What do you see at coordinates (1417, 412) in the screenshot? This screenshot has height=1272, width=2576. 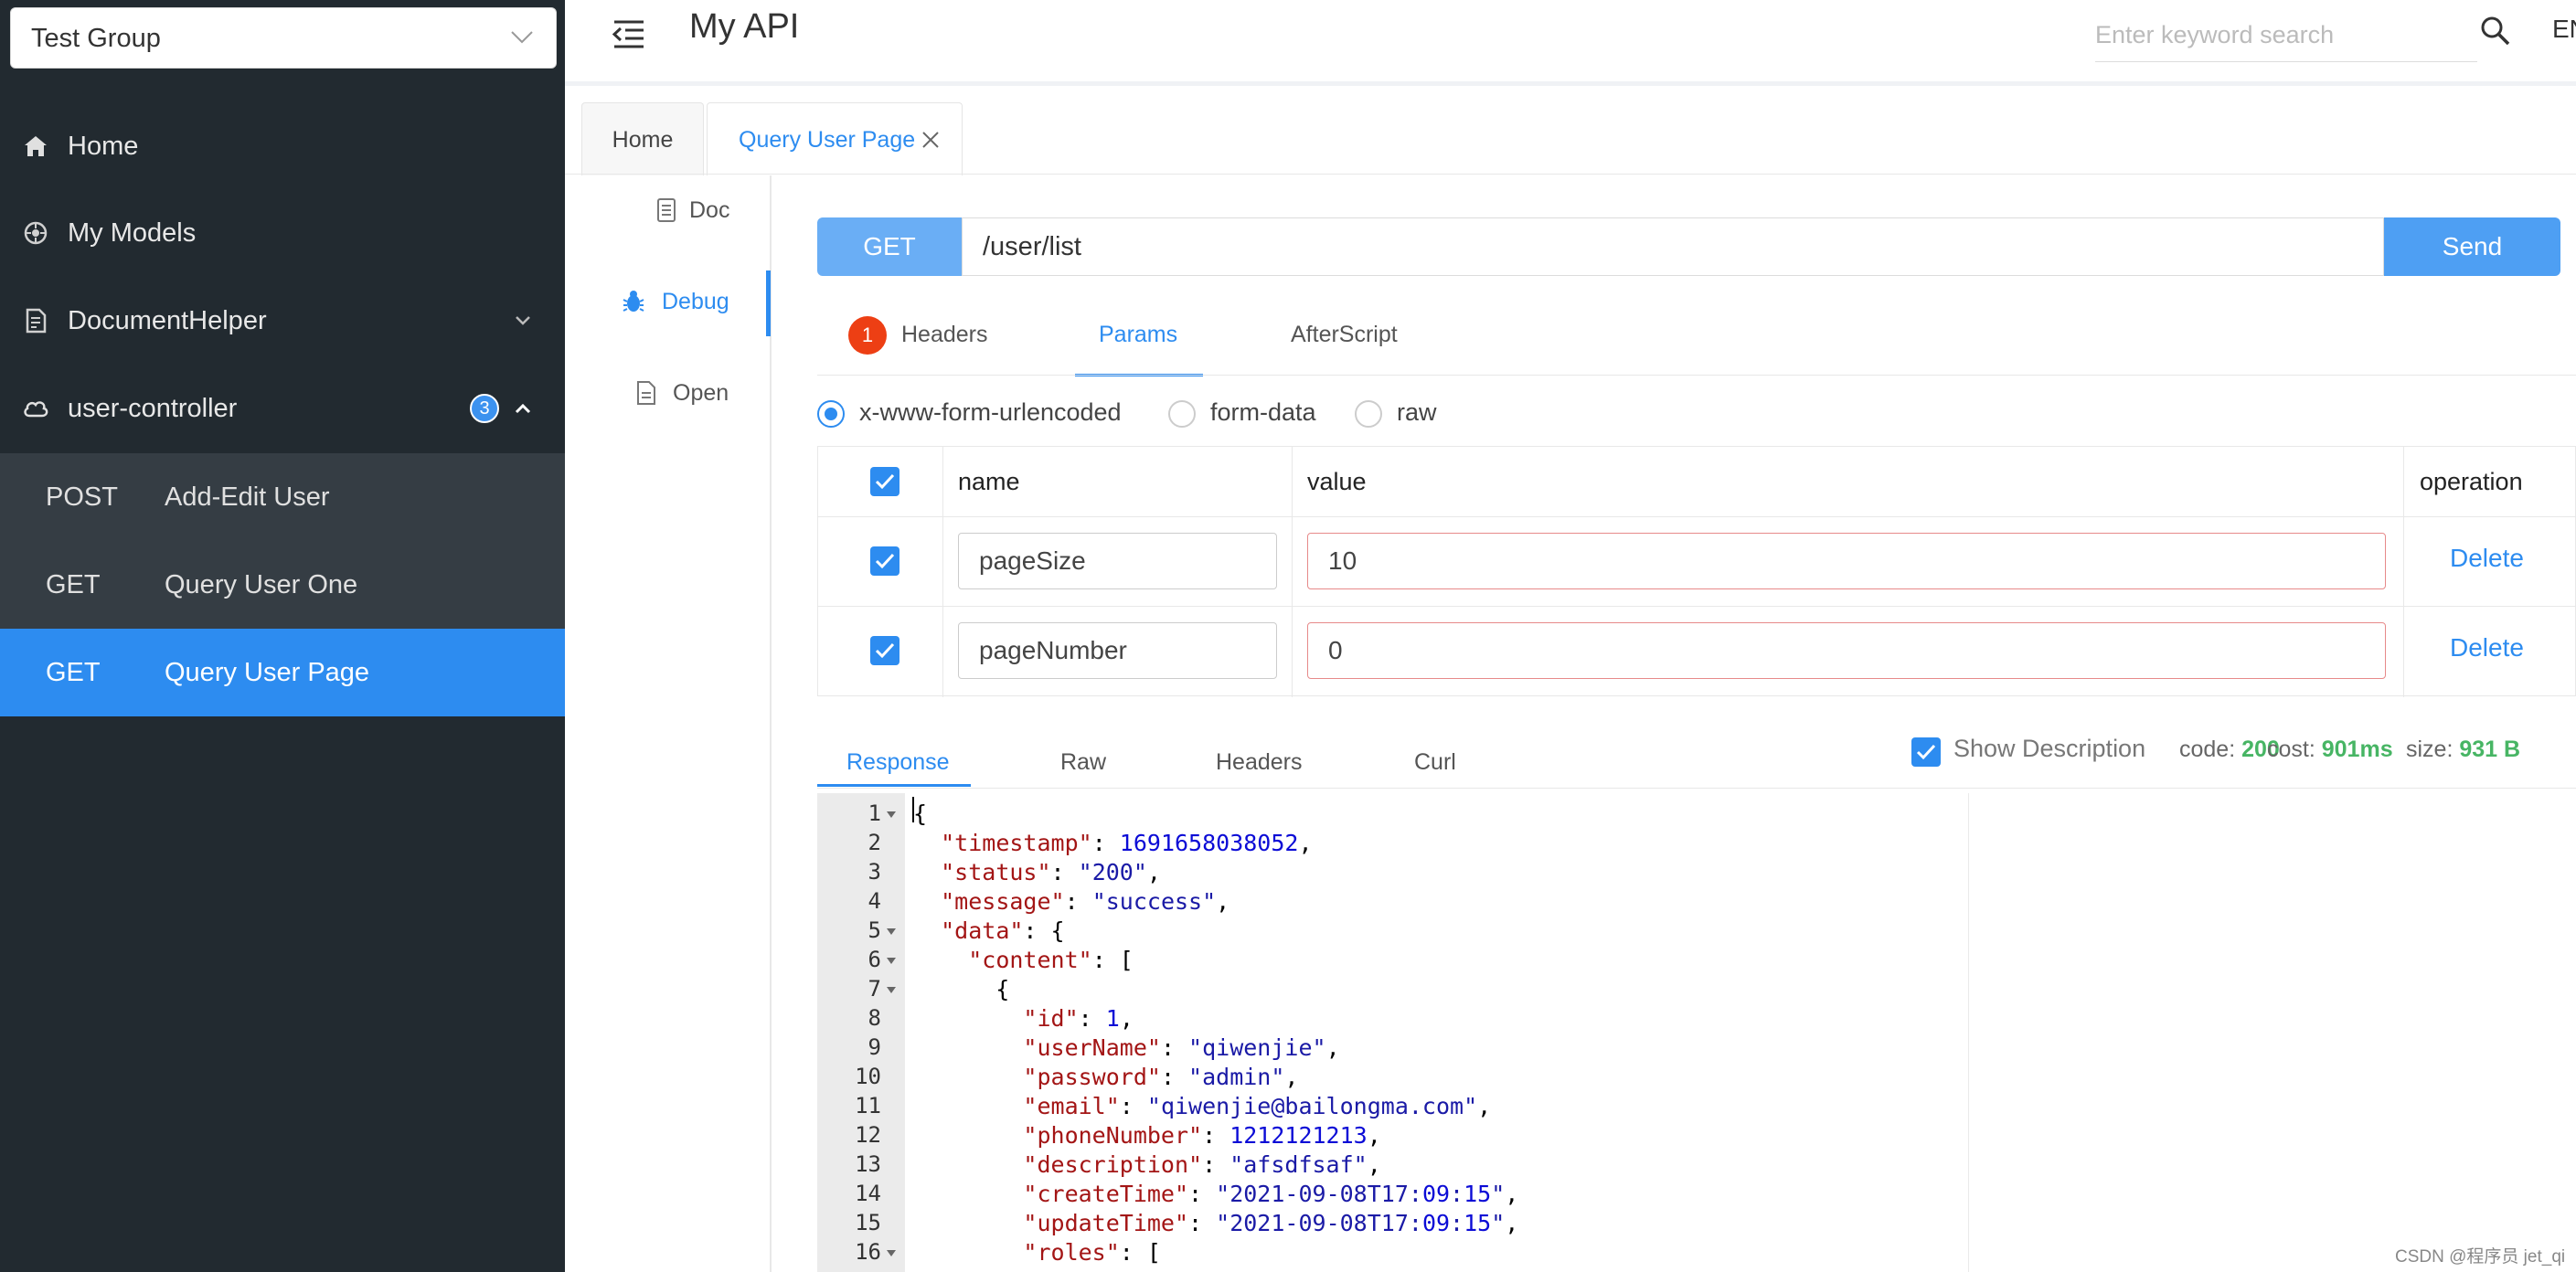 I see `radio-label: raw` at bounding box center [1417, 412].